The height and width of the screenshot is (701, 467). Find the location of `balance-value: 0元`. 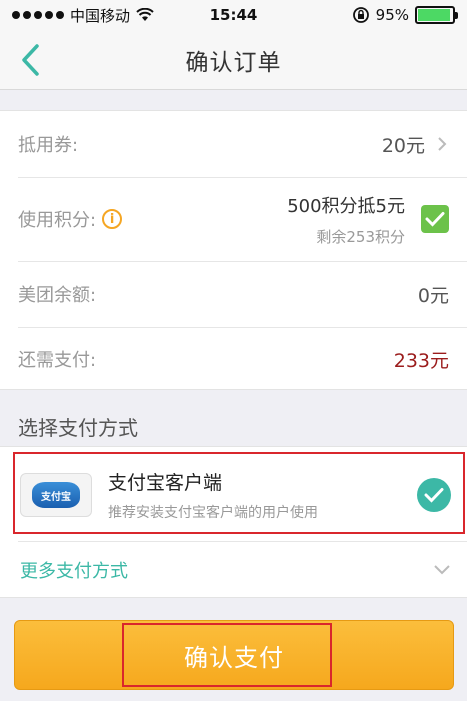

balance-value: 0元 is located at coordinates (433, 295).